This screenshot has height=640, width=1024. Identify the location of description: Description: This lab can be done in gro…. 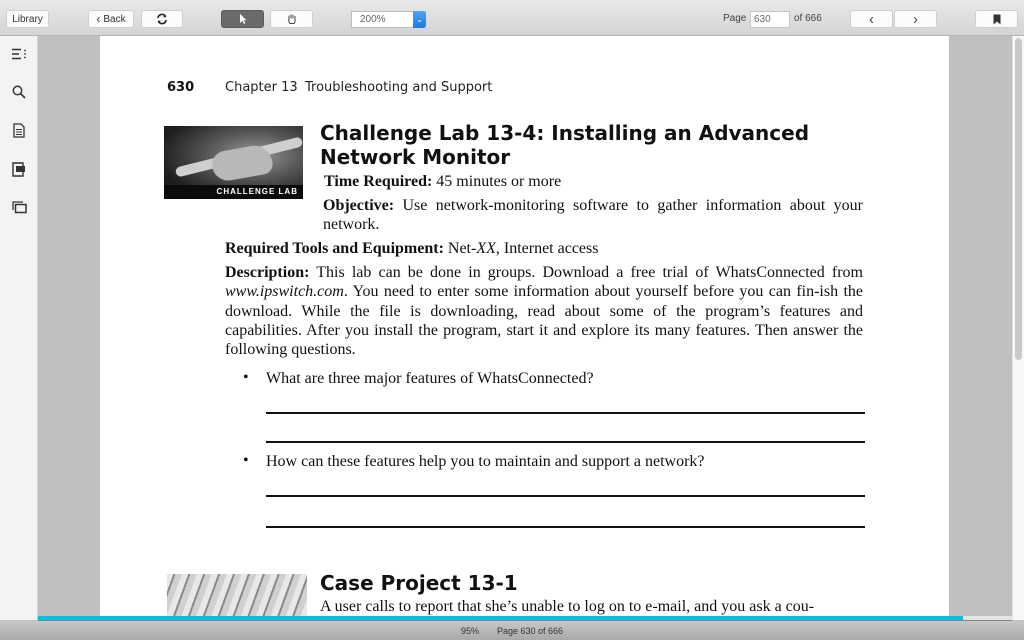
(544, 311).